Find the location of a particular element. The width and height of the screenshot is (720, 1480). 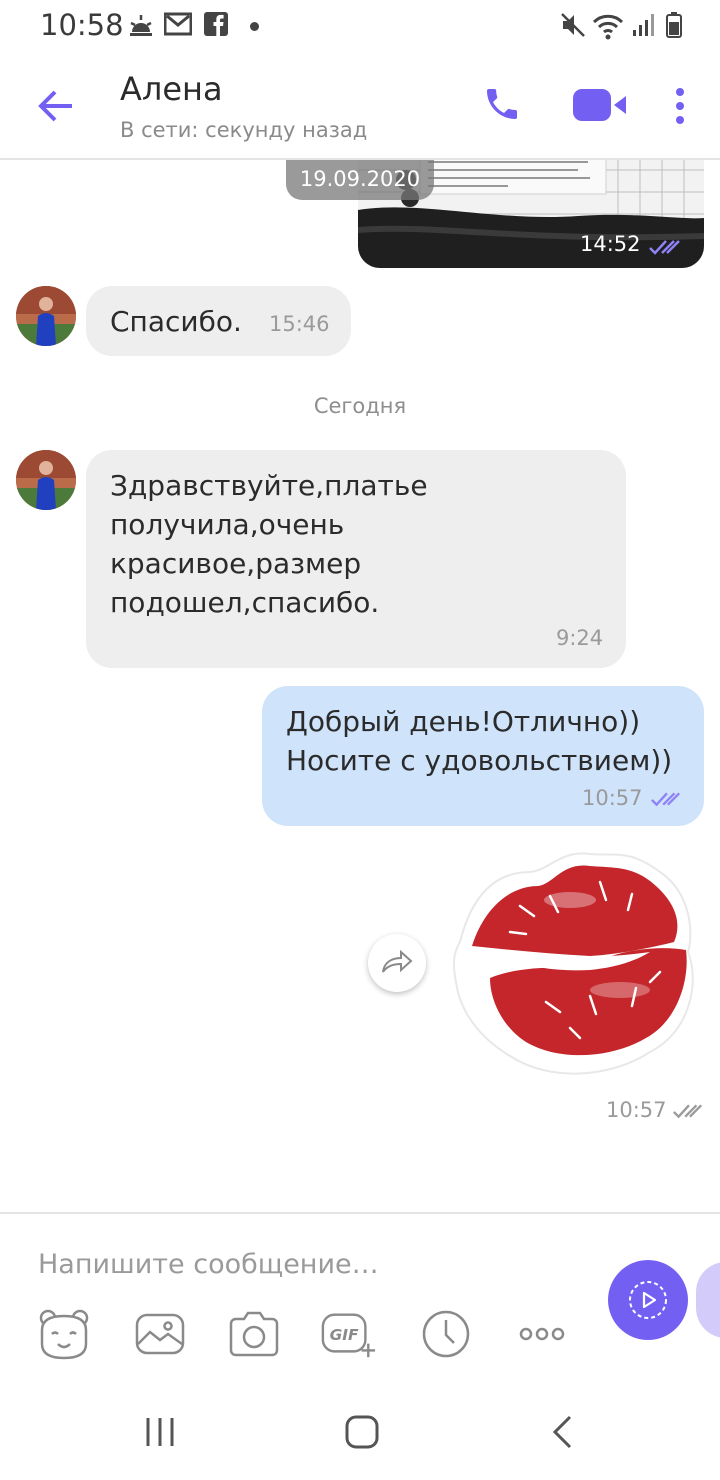

gallery-icon is located at coordinates (160, 1334).